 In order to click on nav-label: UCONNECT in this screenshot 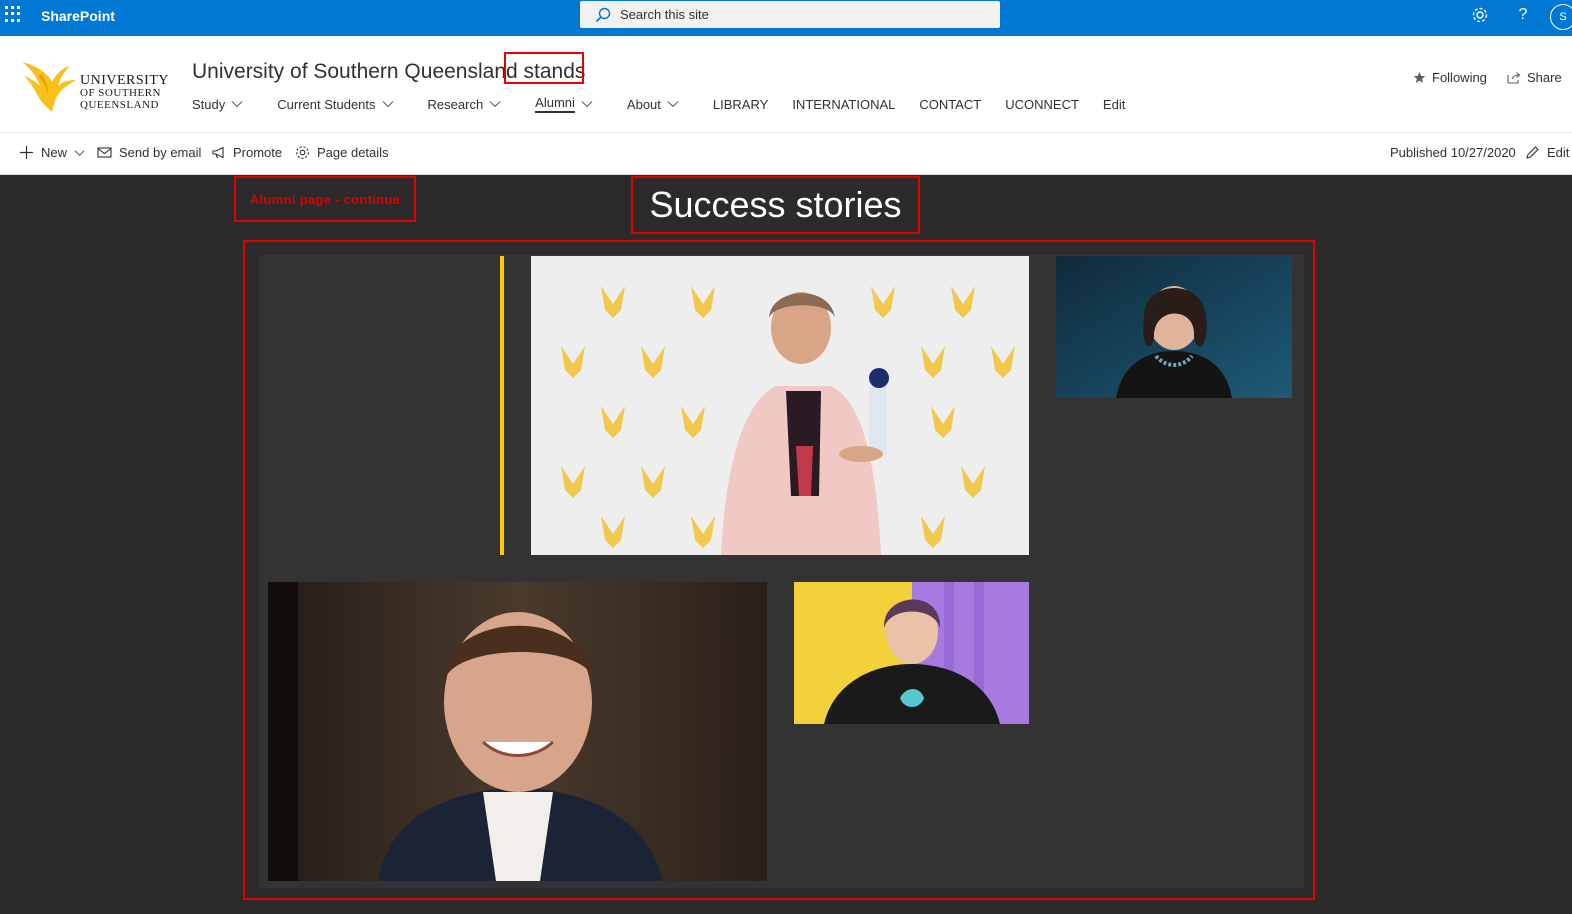, I will do `click(1042, 104)`.